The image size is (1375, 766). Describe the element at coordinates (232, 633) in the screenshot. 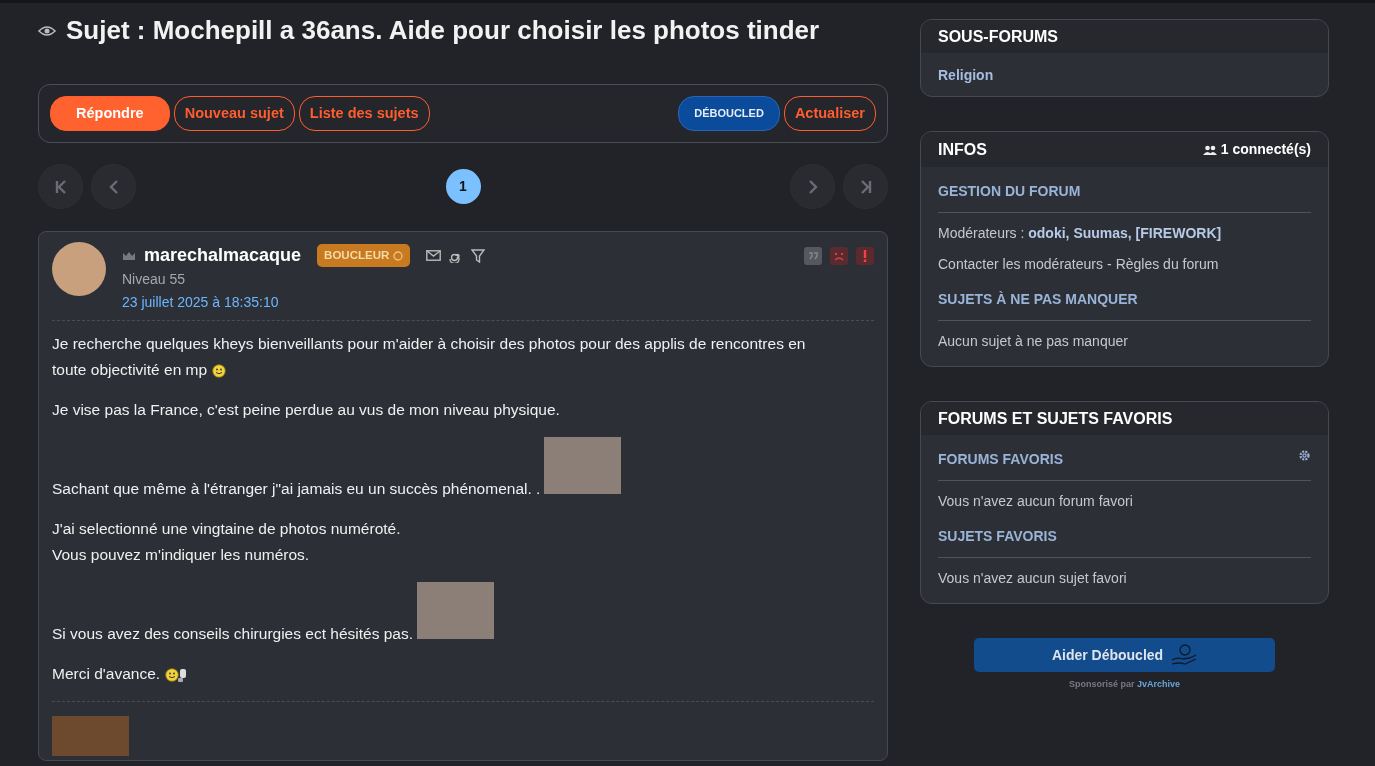

I see `post-text: Si vous avez des conseils chirurgies ect hésités pas.` at that location.